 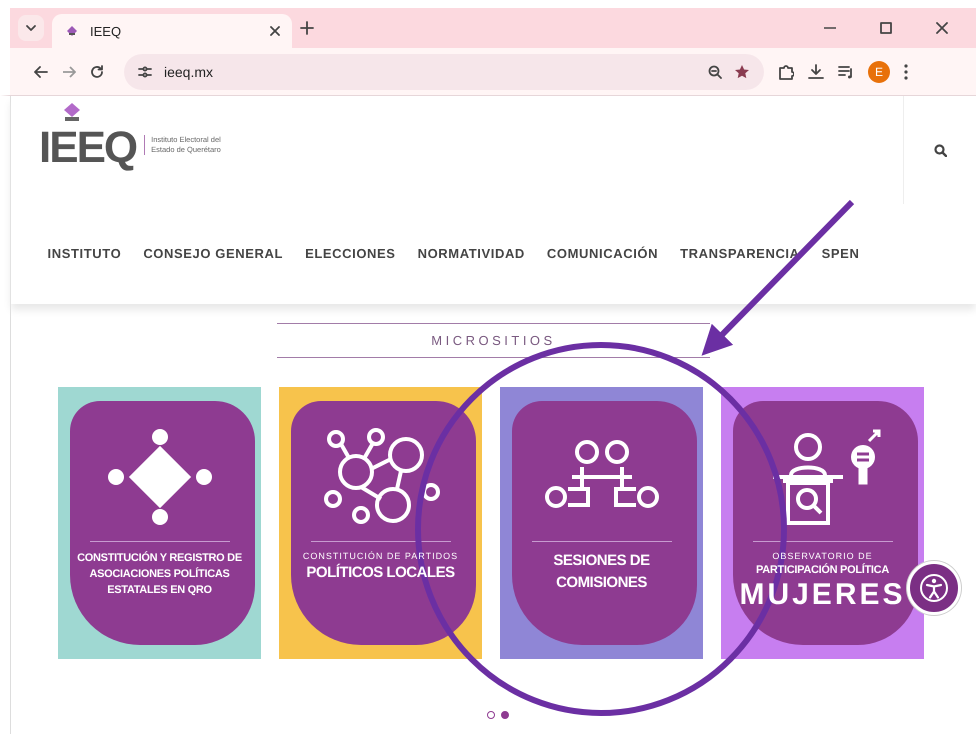 What do you see at coordinates (601, 523) in the screenshot?
I see `microsite-card: SESIONES DE COMISIONES` at bounding box center [601, 523].